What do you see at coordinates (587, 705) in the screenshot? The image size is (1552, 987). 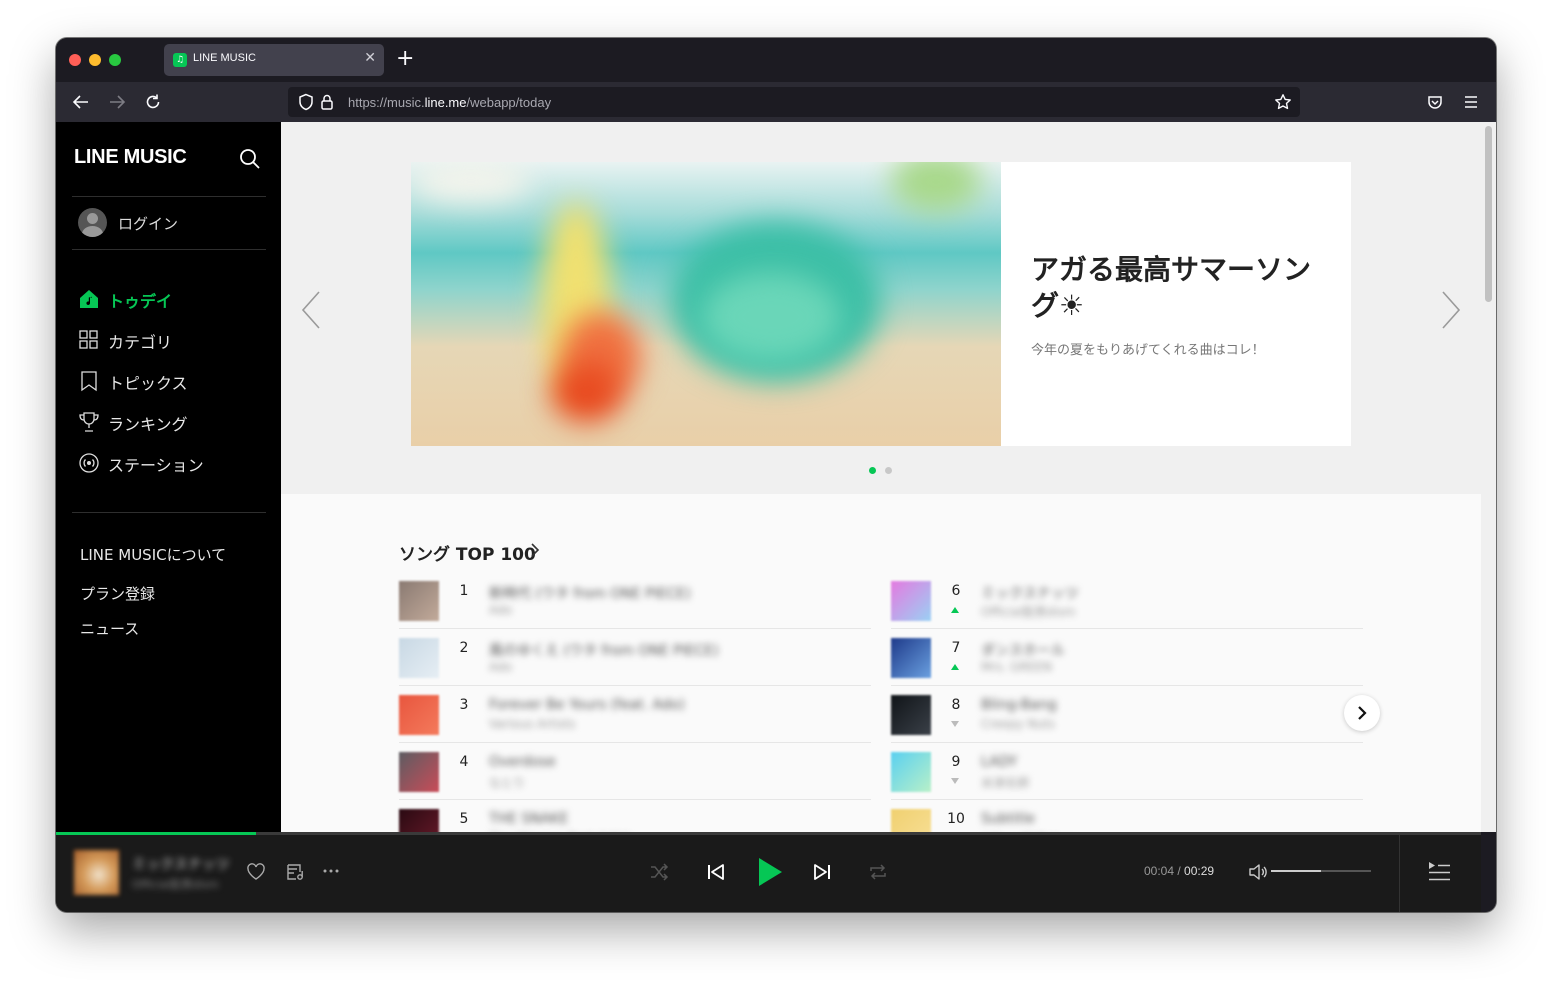 I see `song-title: Forever Be Yours (feat. Ado)` at bounding box center [587, 705].